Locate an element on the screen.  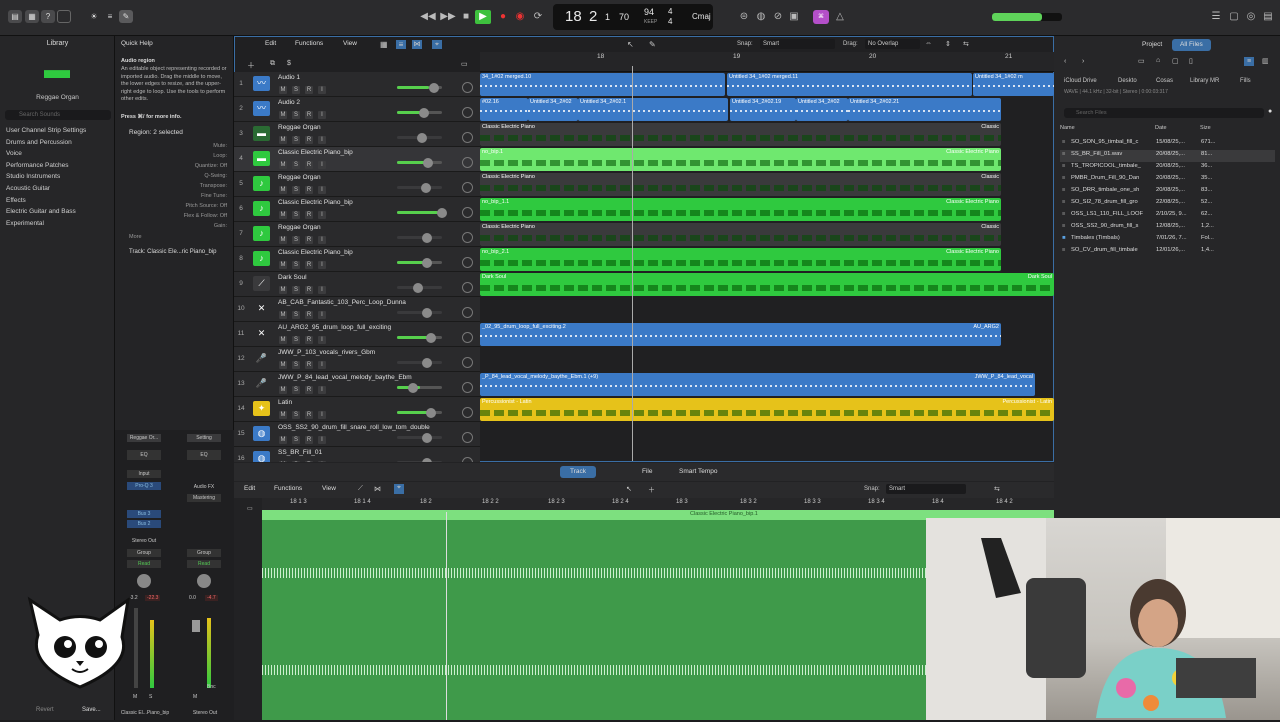
library-category: Drums and Percussion is located at coordinates (39, 142).